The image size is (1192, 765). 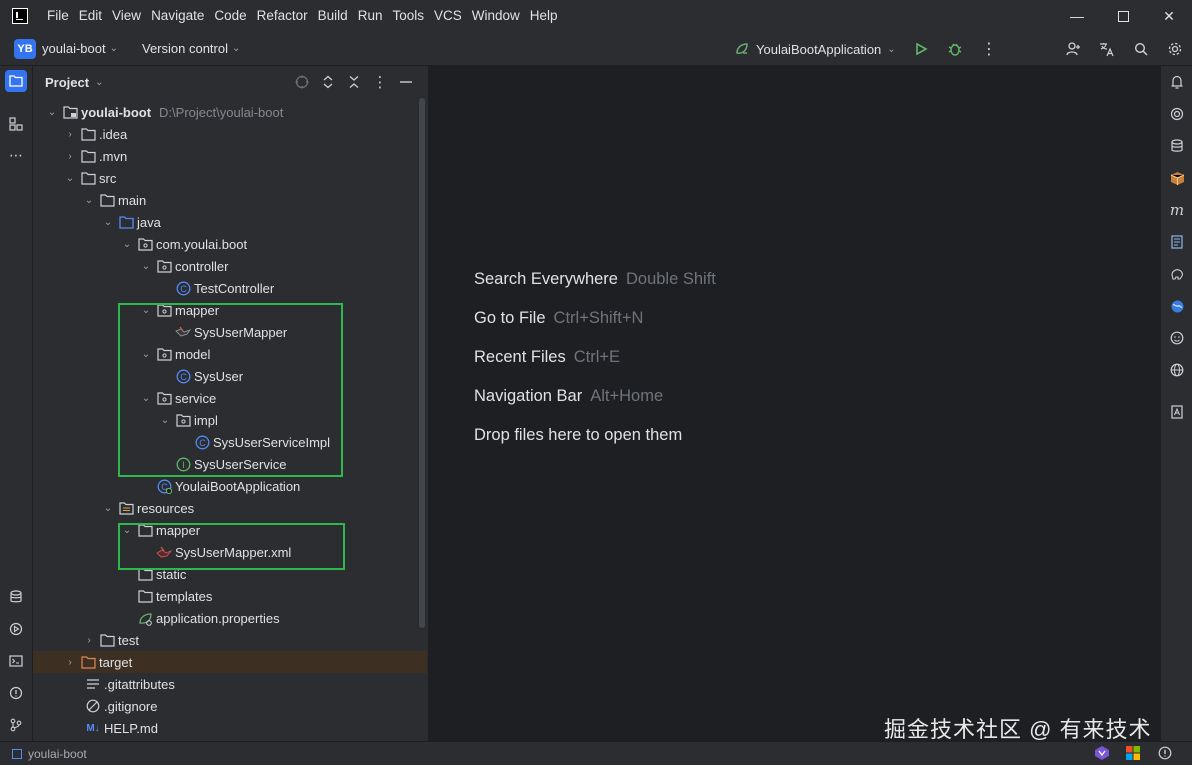 What do you see at coordinates (74, 48) in the screenshot?
I see `project-name: youlai-boot` at bounding box center [74, 48].